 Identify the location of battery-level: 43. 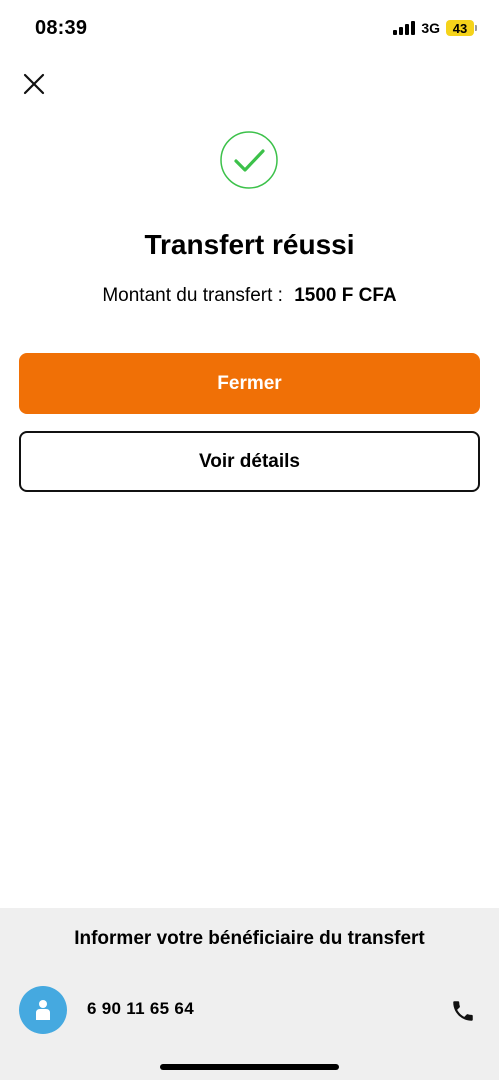
(460, 28).